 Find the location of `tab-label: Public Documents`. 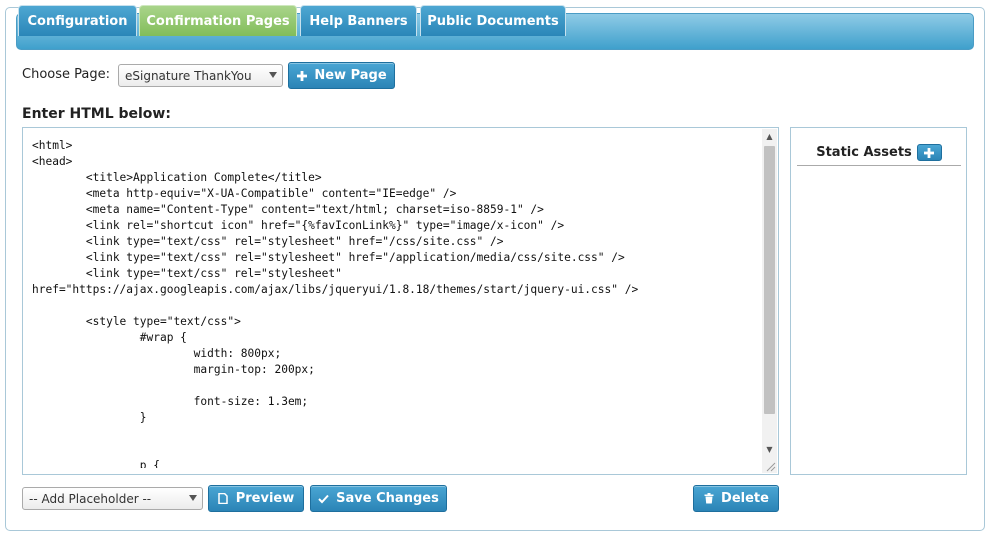

tab-label: Public Documents is located at coordinates (493, 21).